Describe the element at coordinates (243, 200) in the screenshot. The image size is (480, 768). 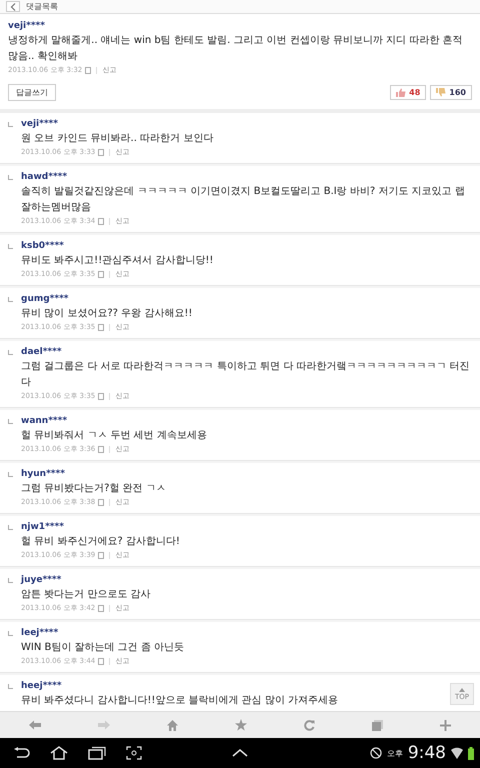
I see `reply-text: 솔직히 발릴것같진않은데 ㅋㅋㅋㅋㅋ 이기면이겼지 B보컬도딸리고 B.I랑 바비? 저기도 지코있고 랩잘하는멤버많음` at that location.